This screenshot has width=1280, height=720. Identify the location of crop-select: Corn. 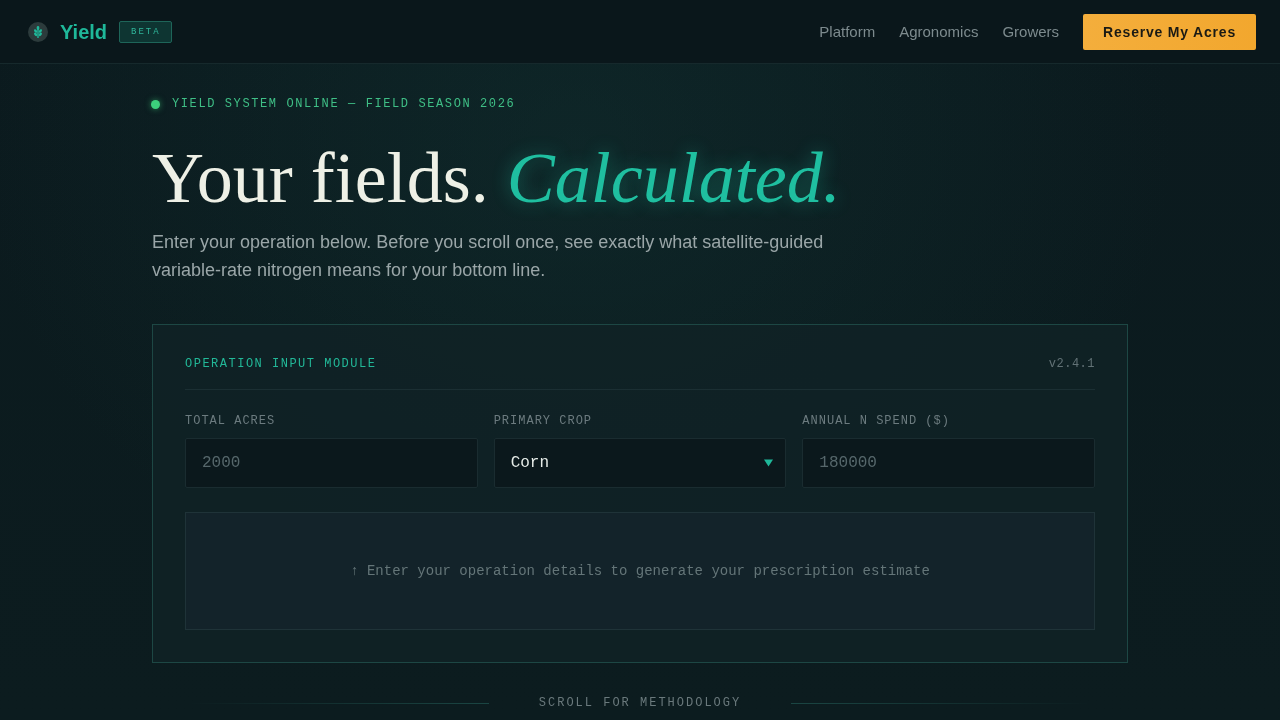
(640, 463).